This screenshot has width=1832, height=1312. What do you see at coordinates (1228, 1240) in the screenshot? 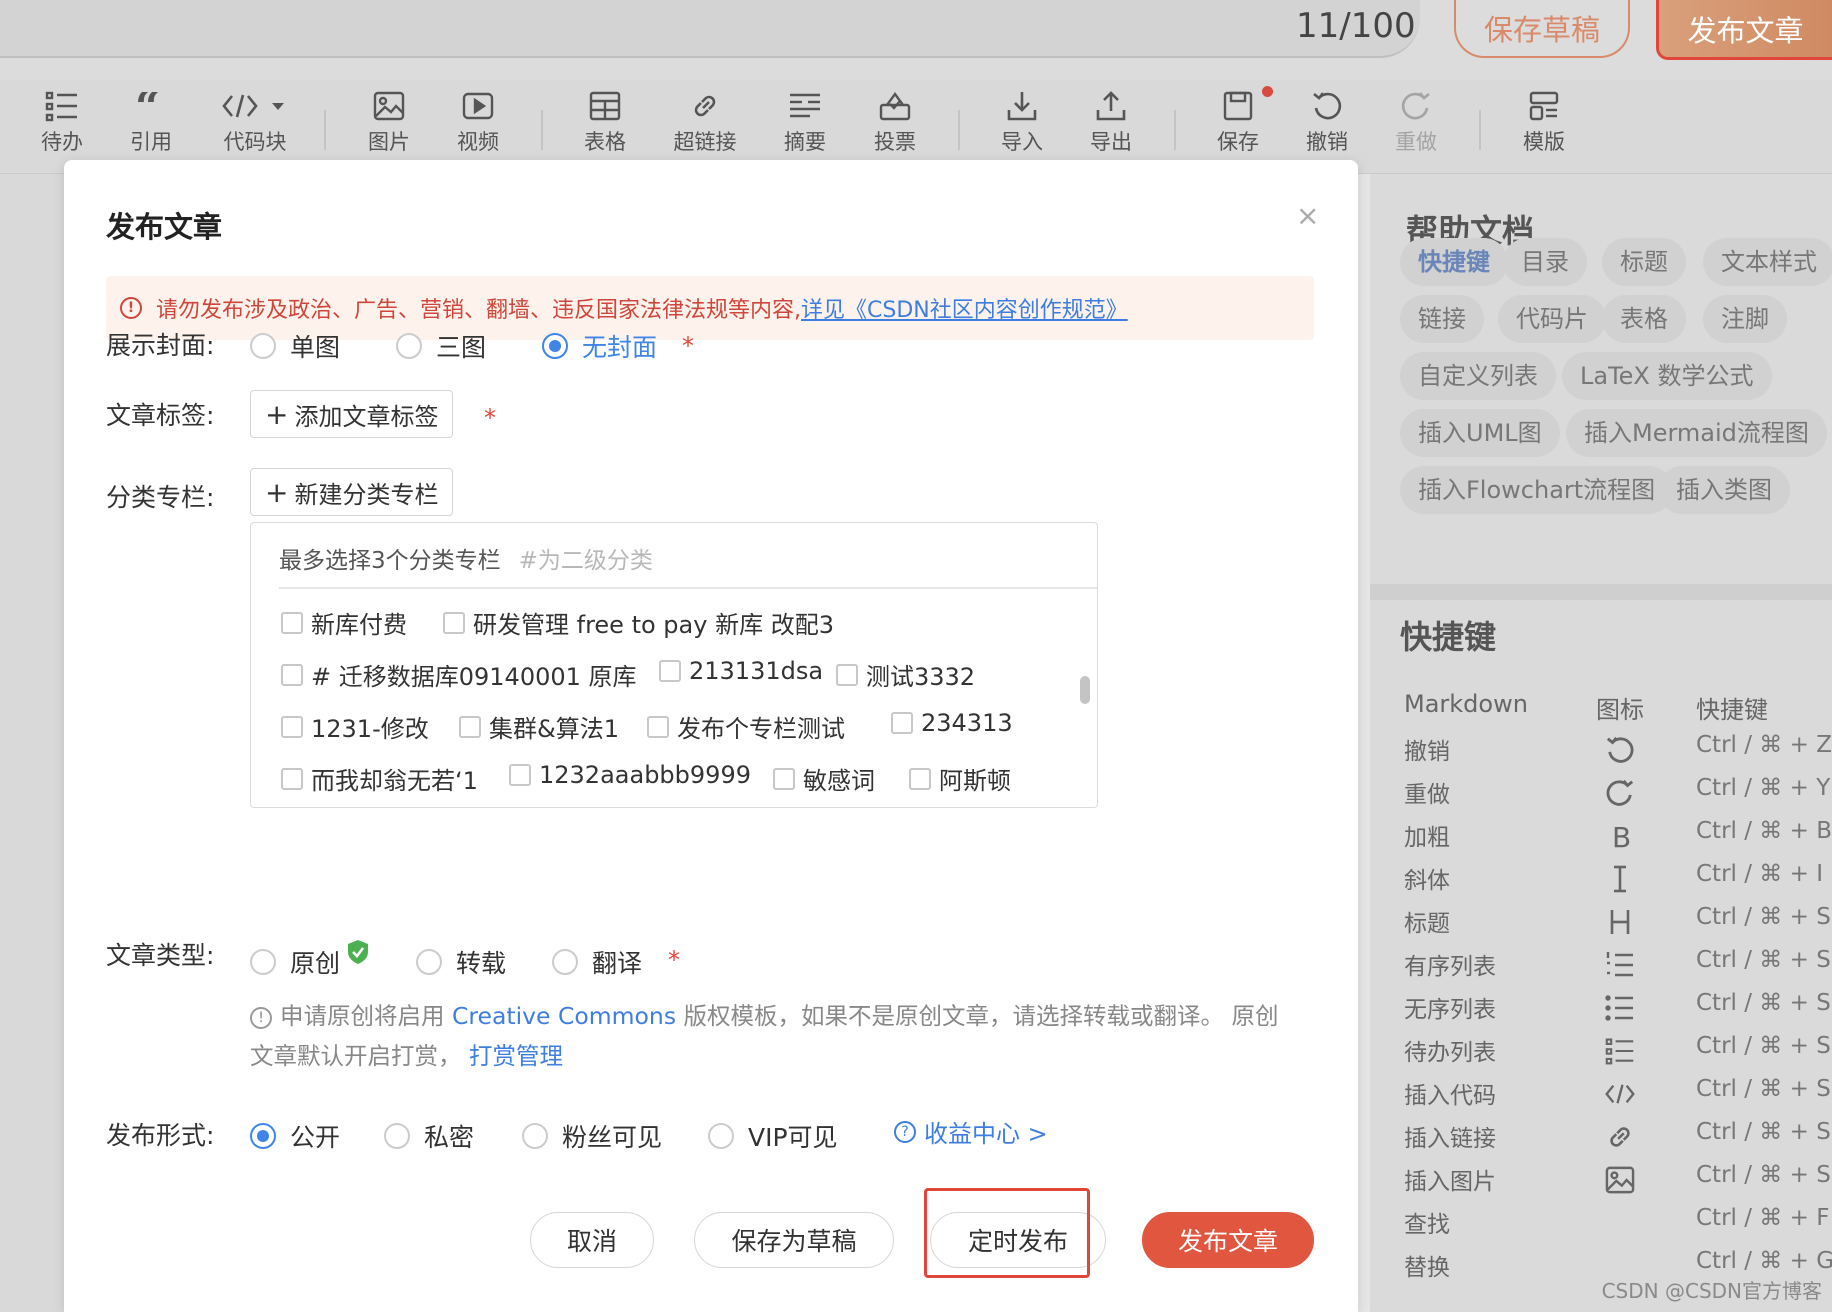
I see `publish-button: 发布文章` at bounding box center [1228, 1240].